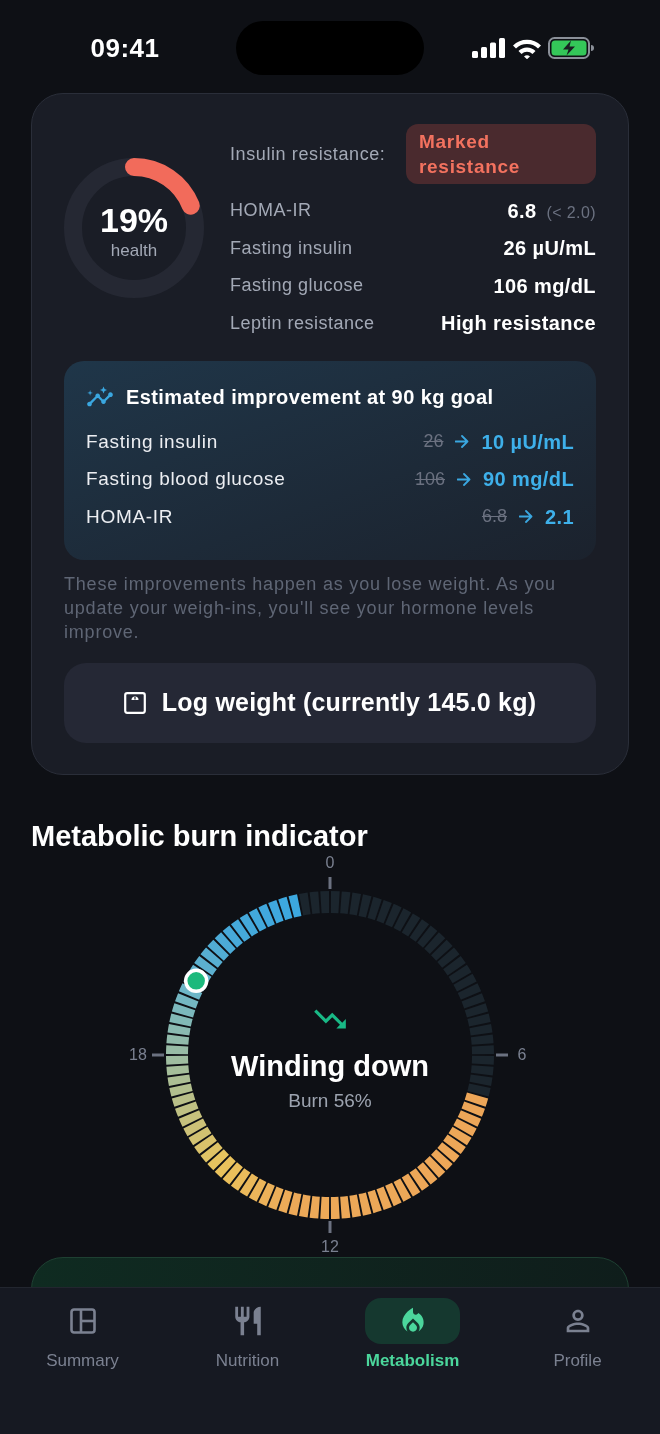  What do you see at coordinates (82, 1321) in the screenshot?
I see `dashboard-icon` at bounding box center [82, 1321].